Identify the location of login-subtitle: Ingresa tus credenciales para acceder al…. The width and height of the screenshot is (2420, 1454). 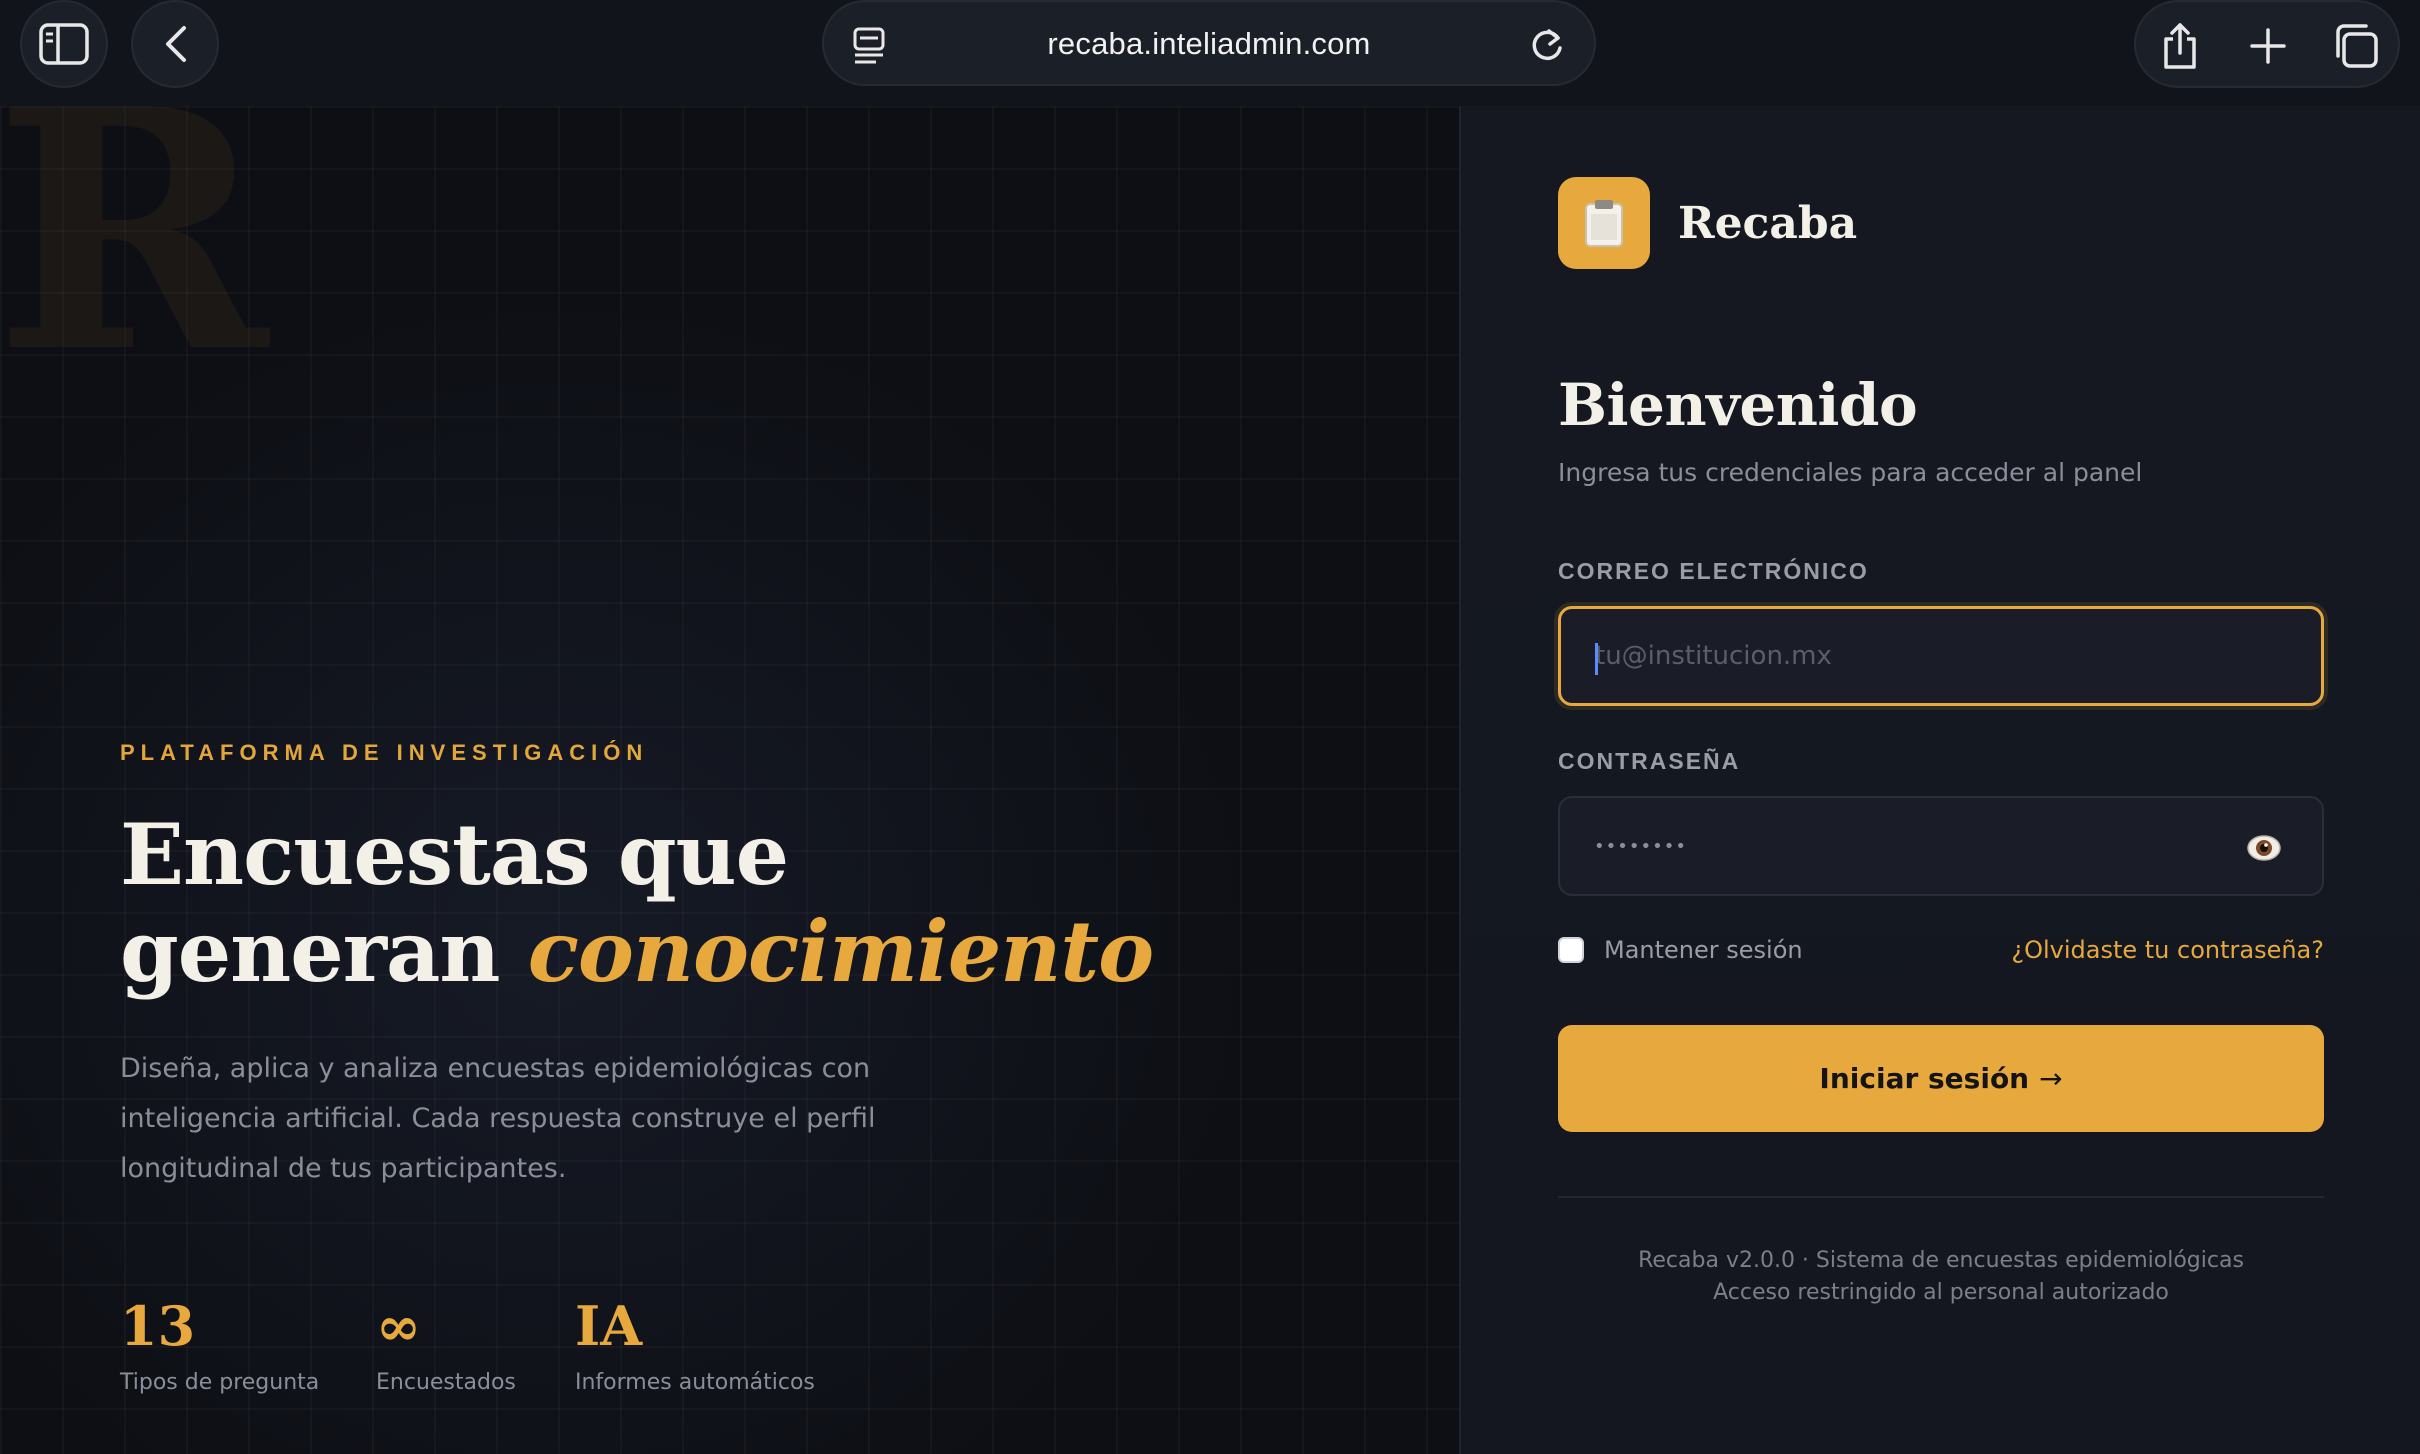
(1850, 472).